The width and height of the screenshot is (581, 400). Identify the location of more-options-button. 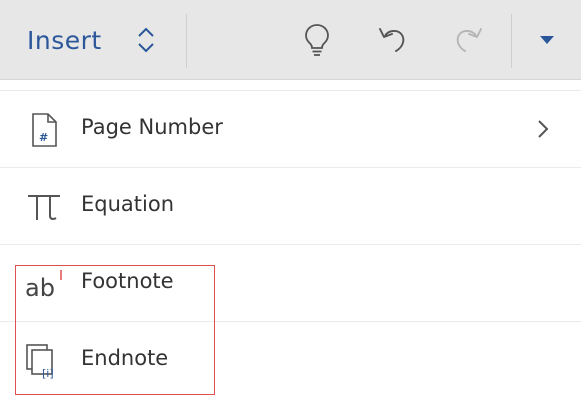
(546, 40).